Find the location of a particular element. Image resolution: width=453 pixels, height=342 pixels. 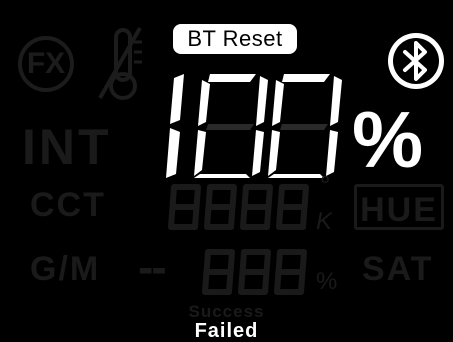

gm-sign: -- is located at coordinates (152, 267).